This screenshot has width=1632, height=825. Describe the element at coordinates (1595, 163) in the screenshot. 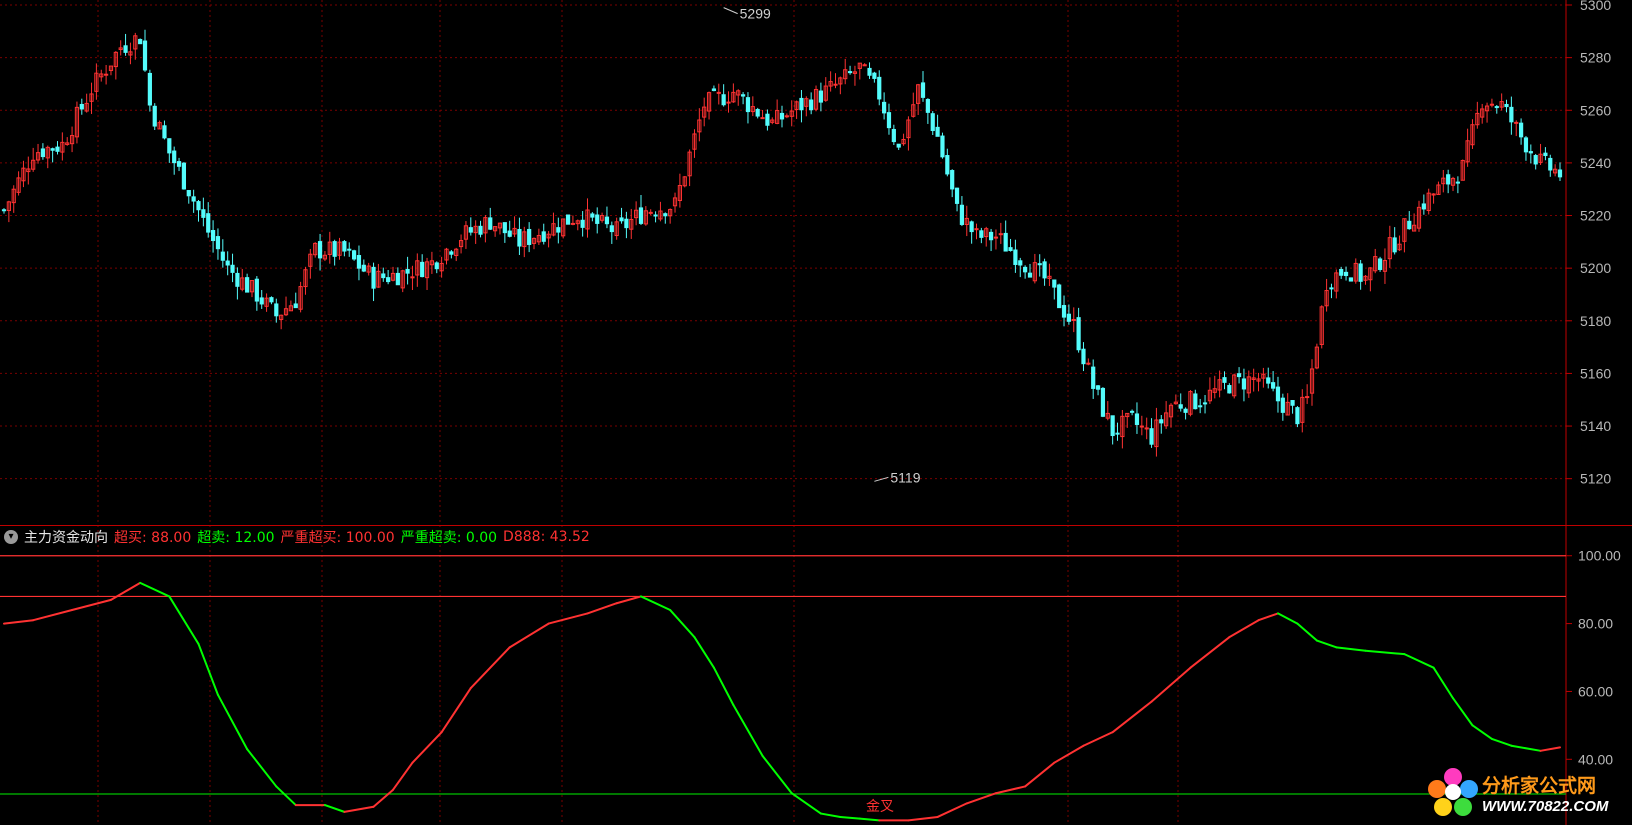

I see `price-tick-label: 5240` at that location.